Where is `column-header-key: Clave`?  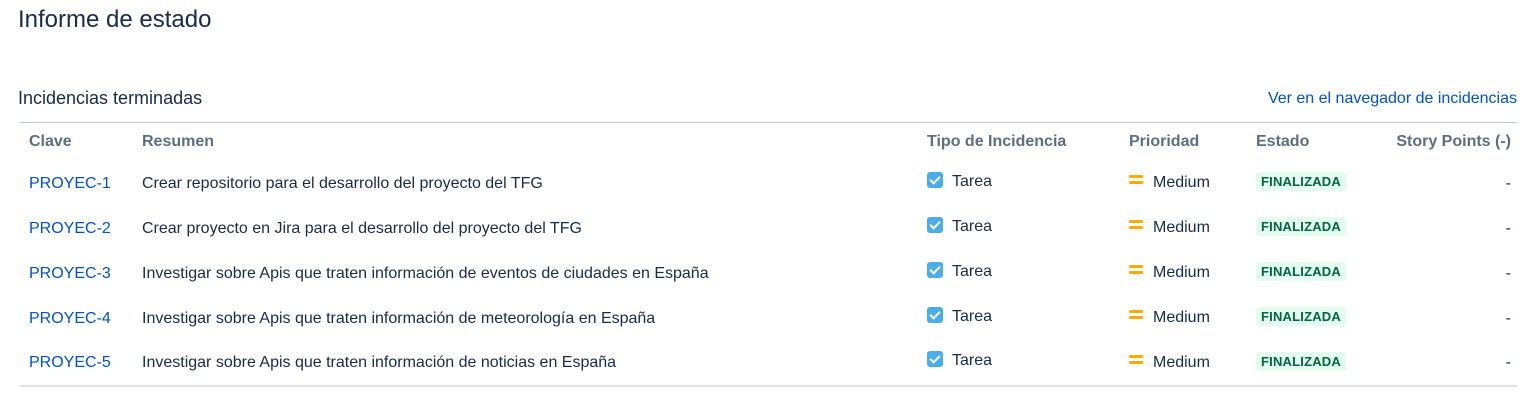
column-header-key: Clave is located at coordinates (76, 142).